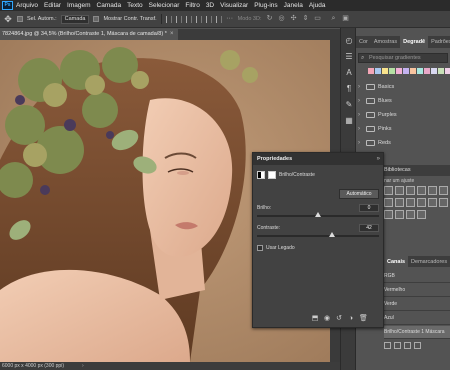 The width and height of the screenshot is (450, 370). What do you see at coordinates (429, 261) in the screenshot?
I see `tab-demarcadores: Demarcadores` at bounding box center [429, 261].